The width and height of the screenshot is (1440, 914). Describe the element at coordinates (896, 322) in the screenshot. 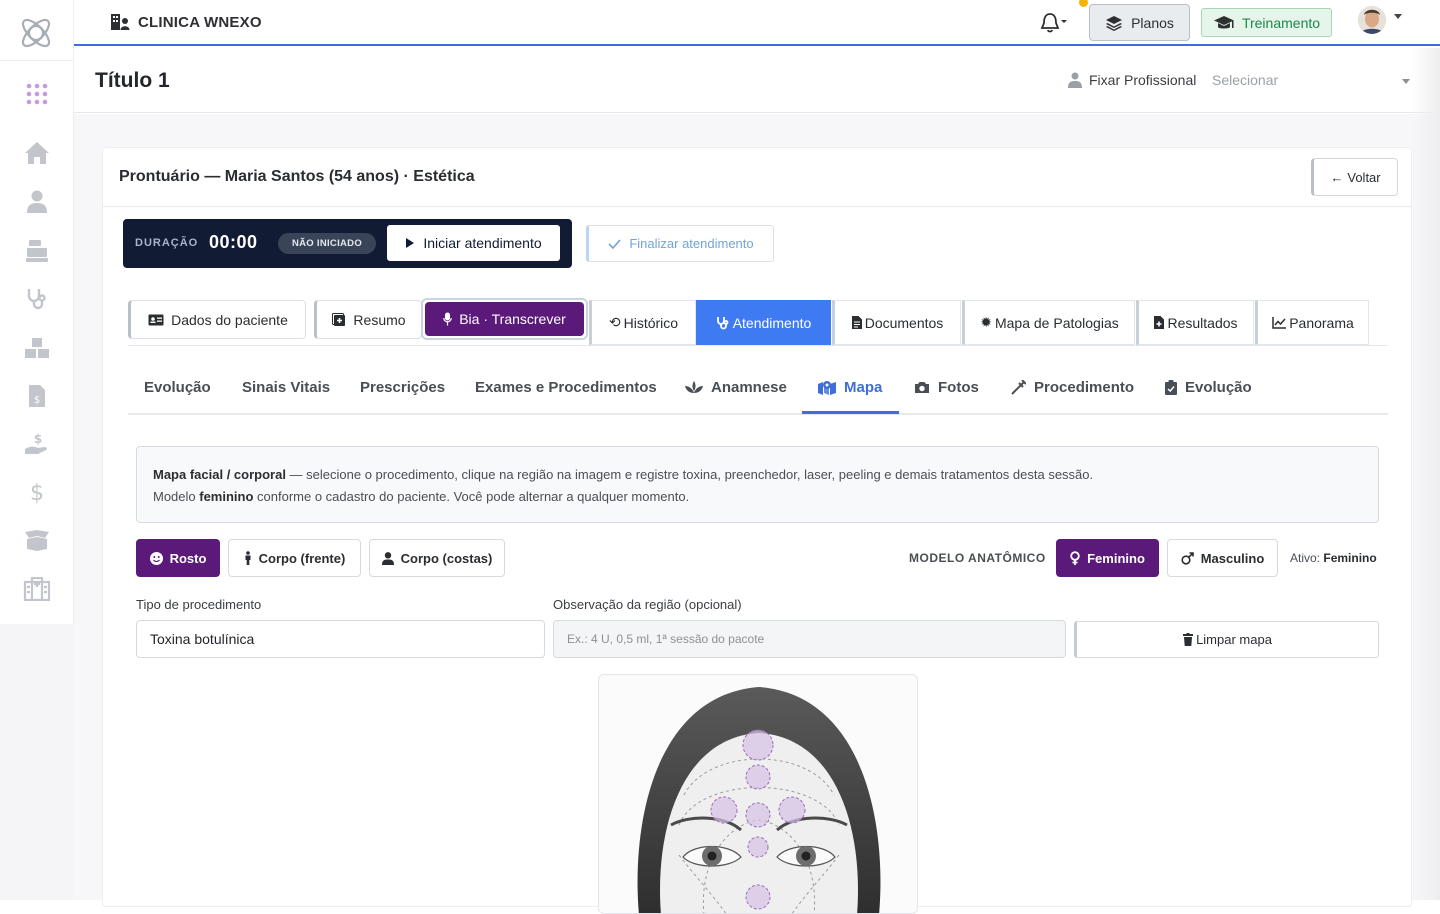

I see `tab-documentos: Documentos` at that location.